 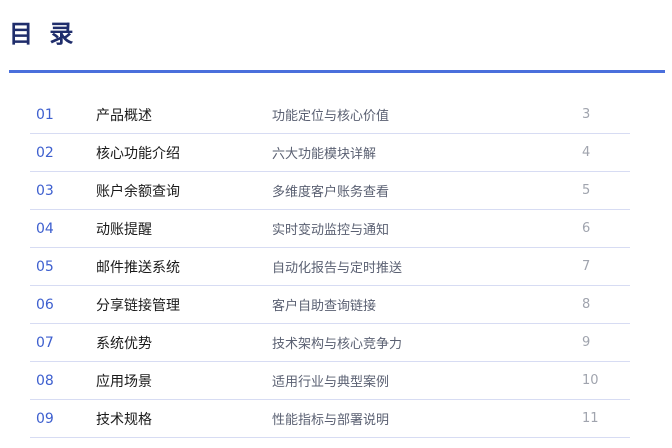 What do you see at coordinates (124, 381) in the screenshot?
I see `toc-section-name: 应用场景` at bounding box center [124, 381].